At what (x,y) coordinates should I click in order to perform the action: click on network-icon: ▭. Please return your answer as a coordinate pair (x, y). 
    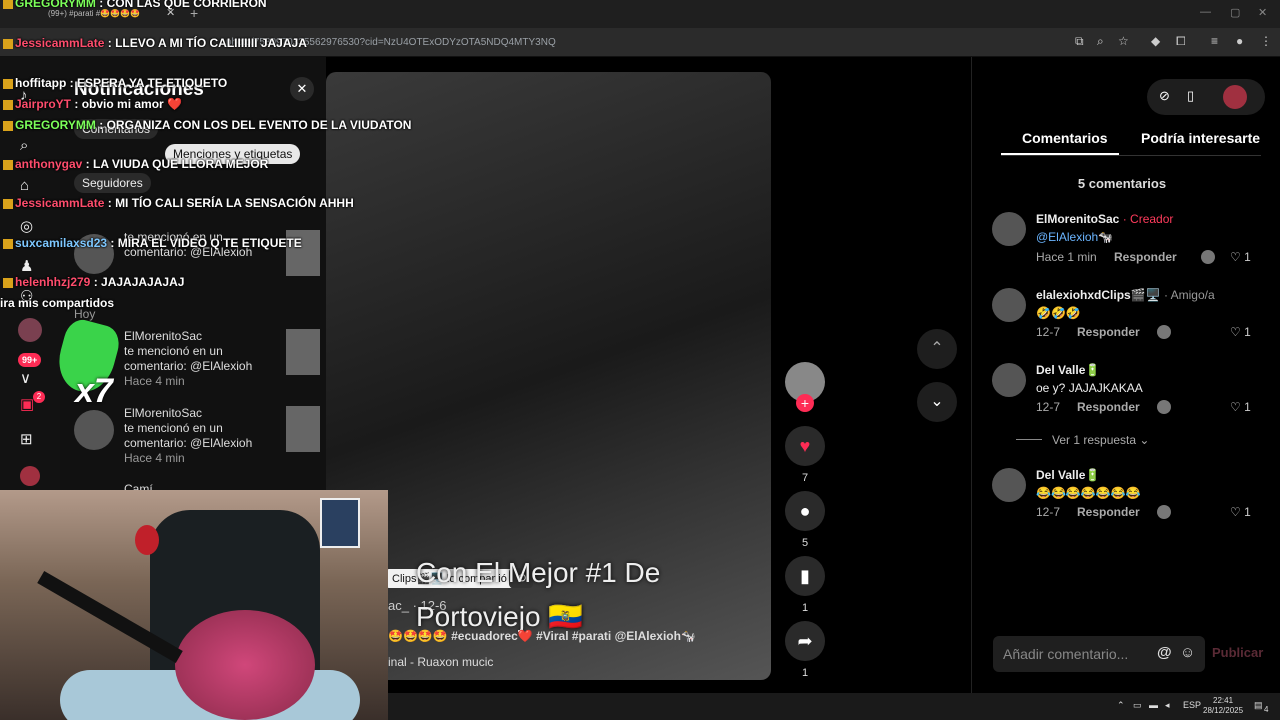
    Looking at the image, I should click on (1137, 705).